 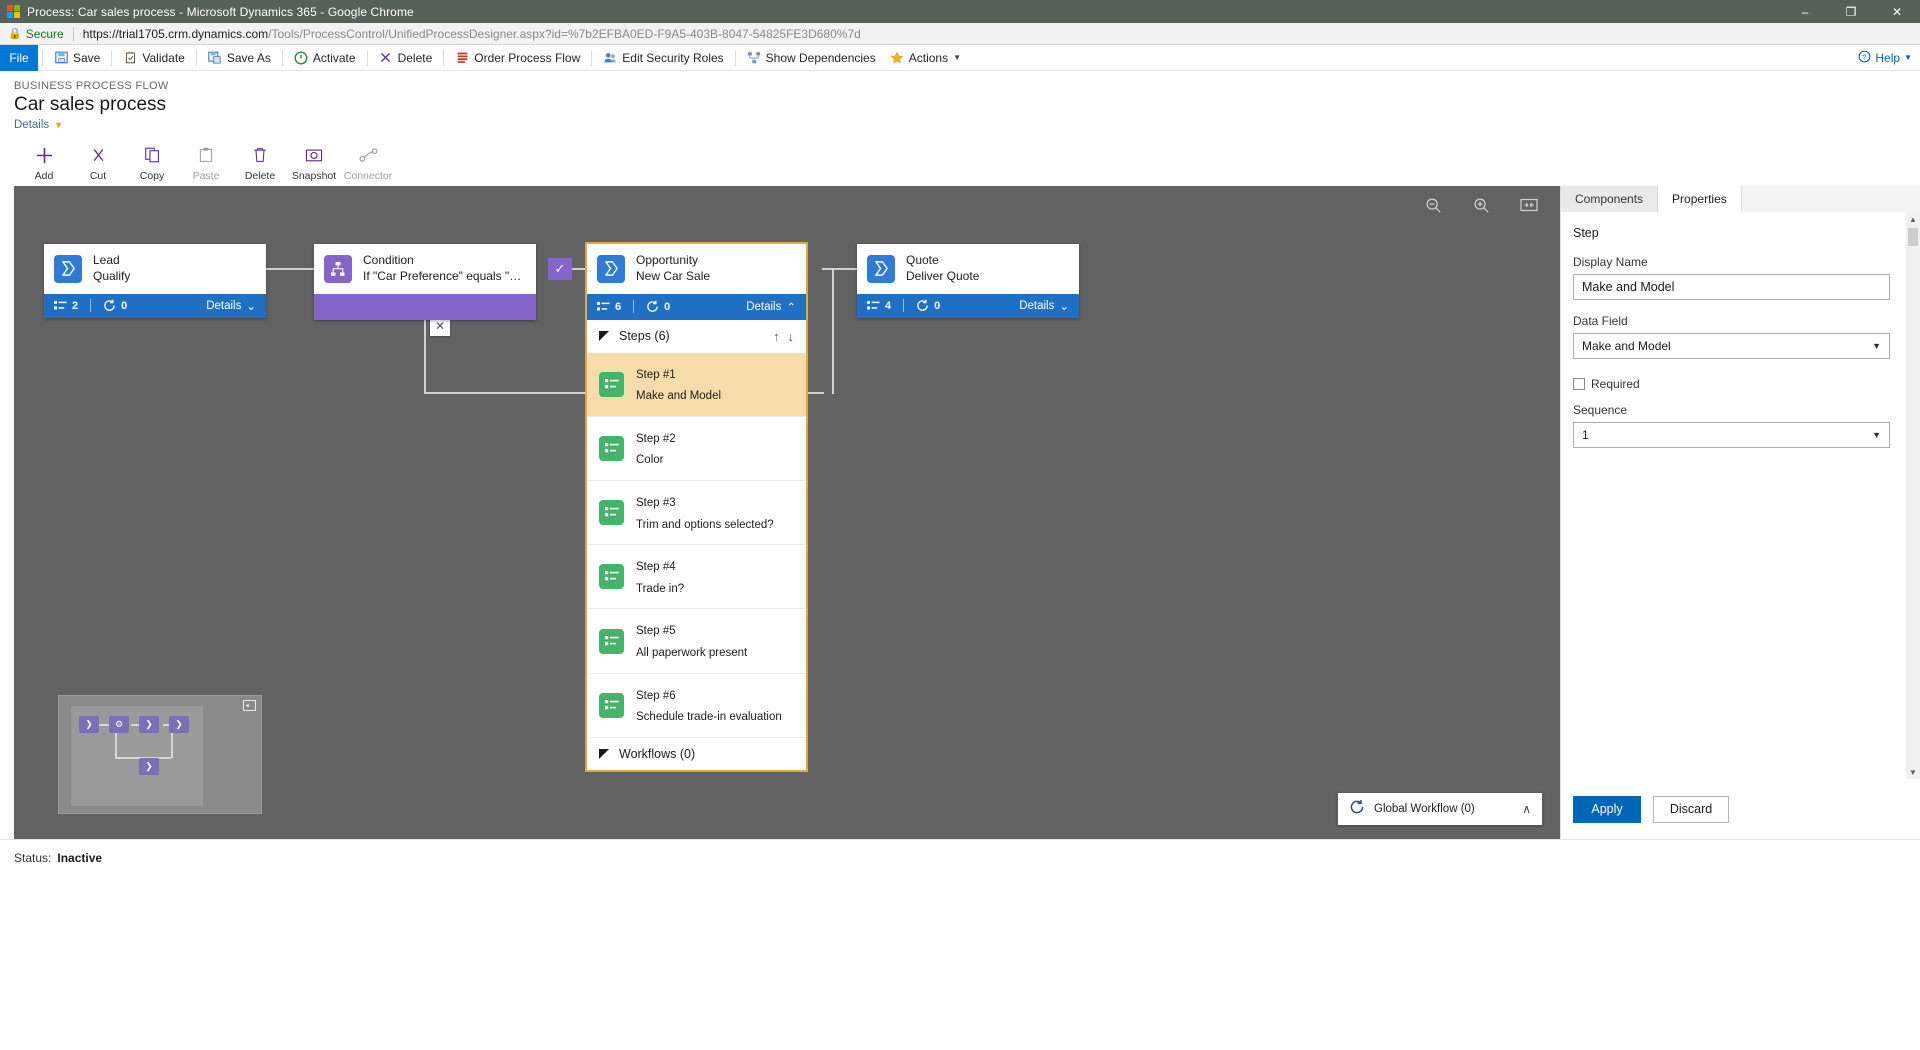 I want to click on condition-true-badge: ✓, so click(x=560, y=269).